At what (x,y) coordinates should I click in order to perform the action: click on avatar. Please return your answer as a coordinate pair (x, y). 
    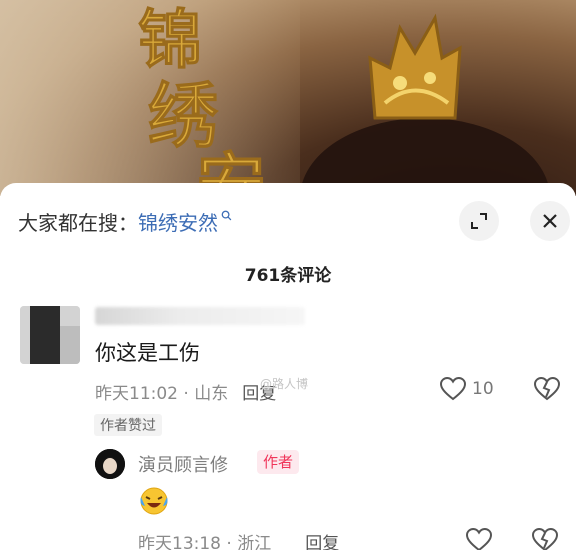
    Looking at the image, I should click on (50, 335).